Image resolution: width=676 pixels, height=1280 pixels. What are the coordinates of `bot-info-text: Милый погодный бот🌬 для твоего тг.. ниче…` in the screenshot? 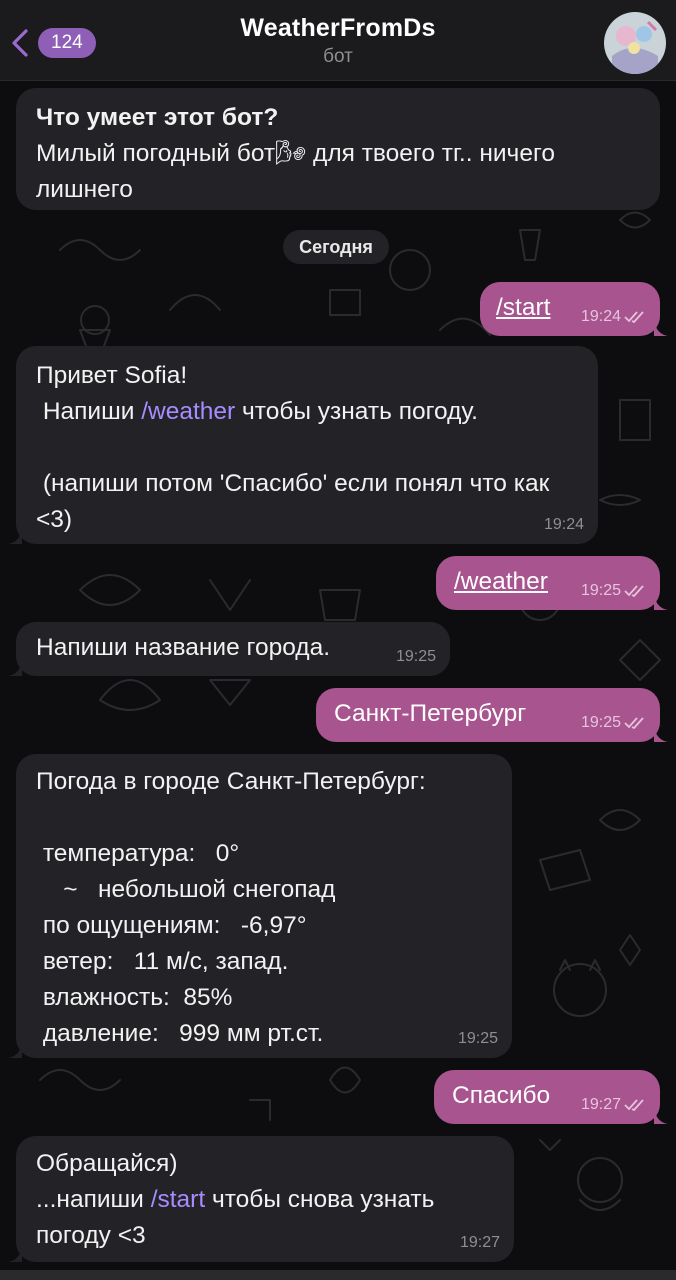 It's located at (299, 171).